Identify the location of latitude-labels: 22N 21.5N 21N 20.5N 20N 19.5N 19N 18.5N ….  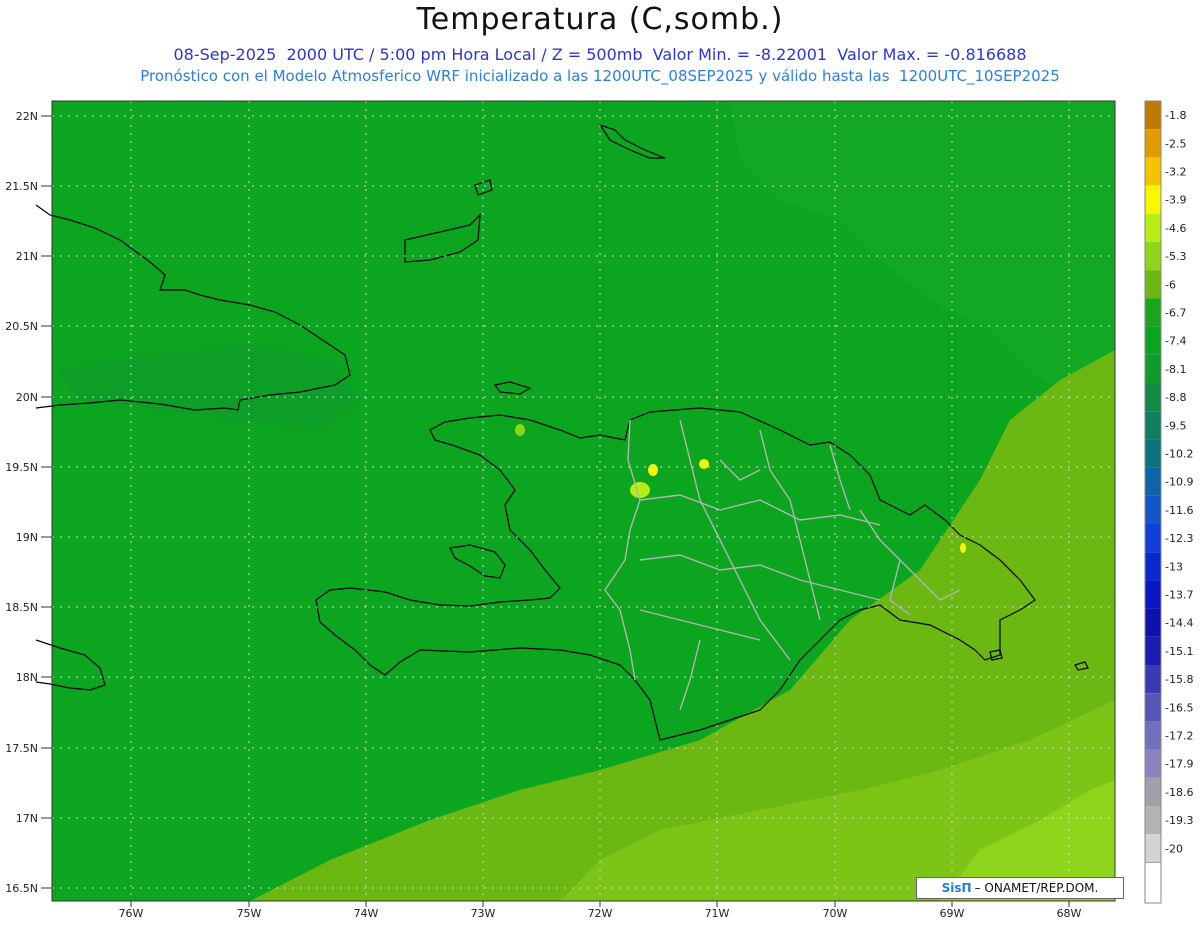
(21, 502).